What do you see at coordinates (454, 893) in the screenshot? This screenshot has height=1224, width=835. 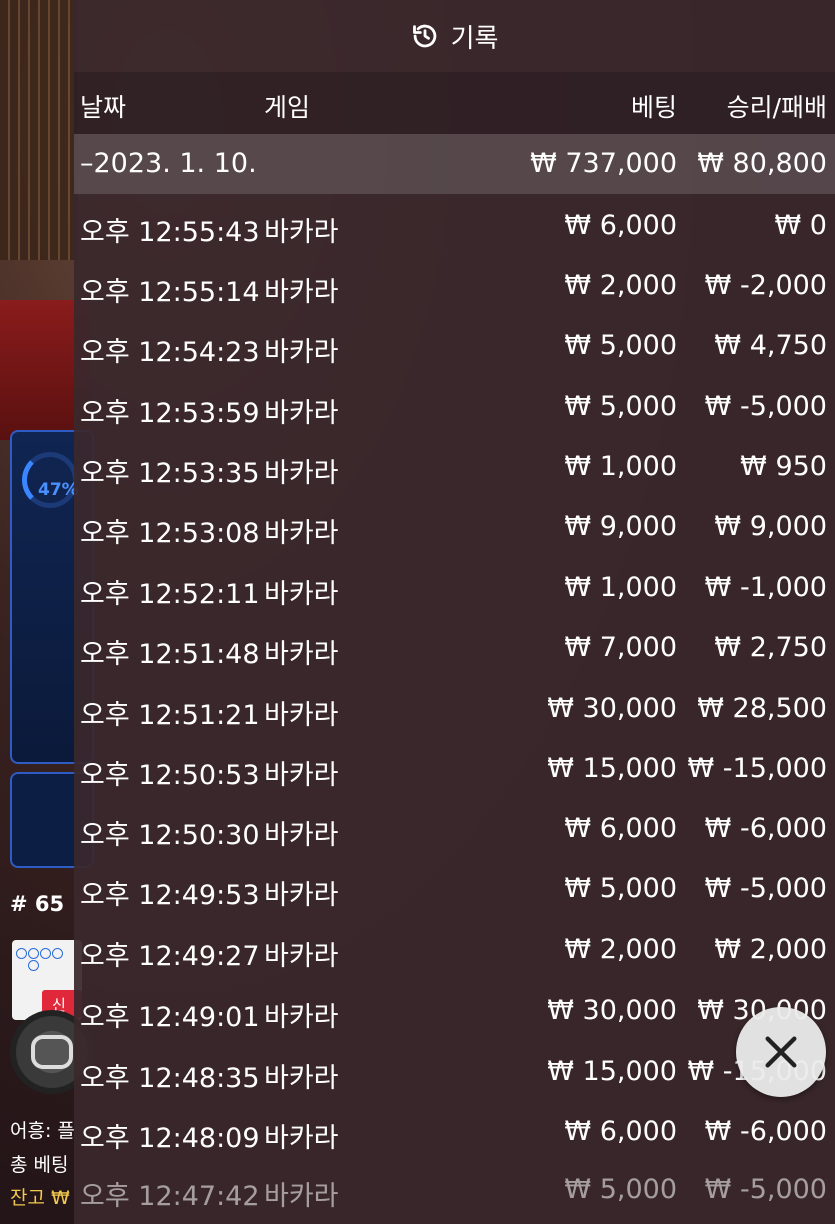 I see `history-row: 오후 12:49:53 바카라 ₩ 5,000 ₩ -5,000` at bounding box center [454, 893].